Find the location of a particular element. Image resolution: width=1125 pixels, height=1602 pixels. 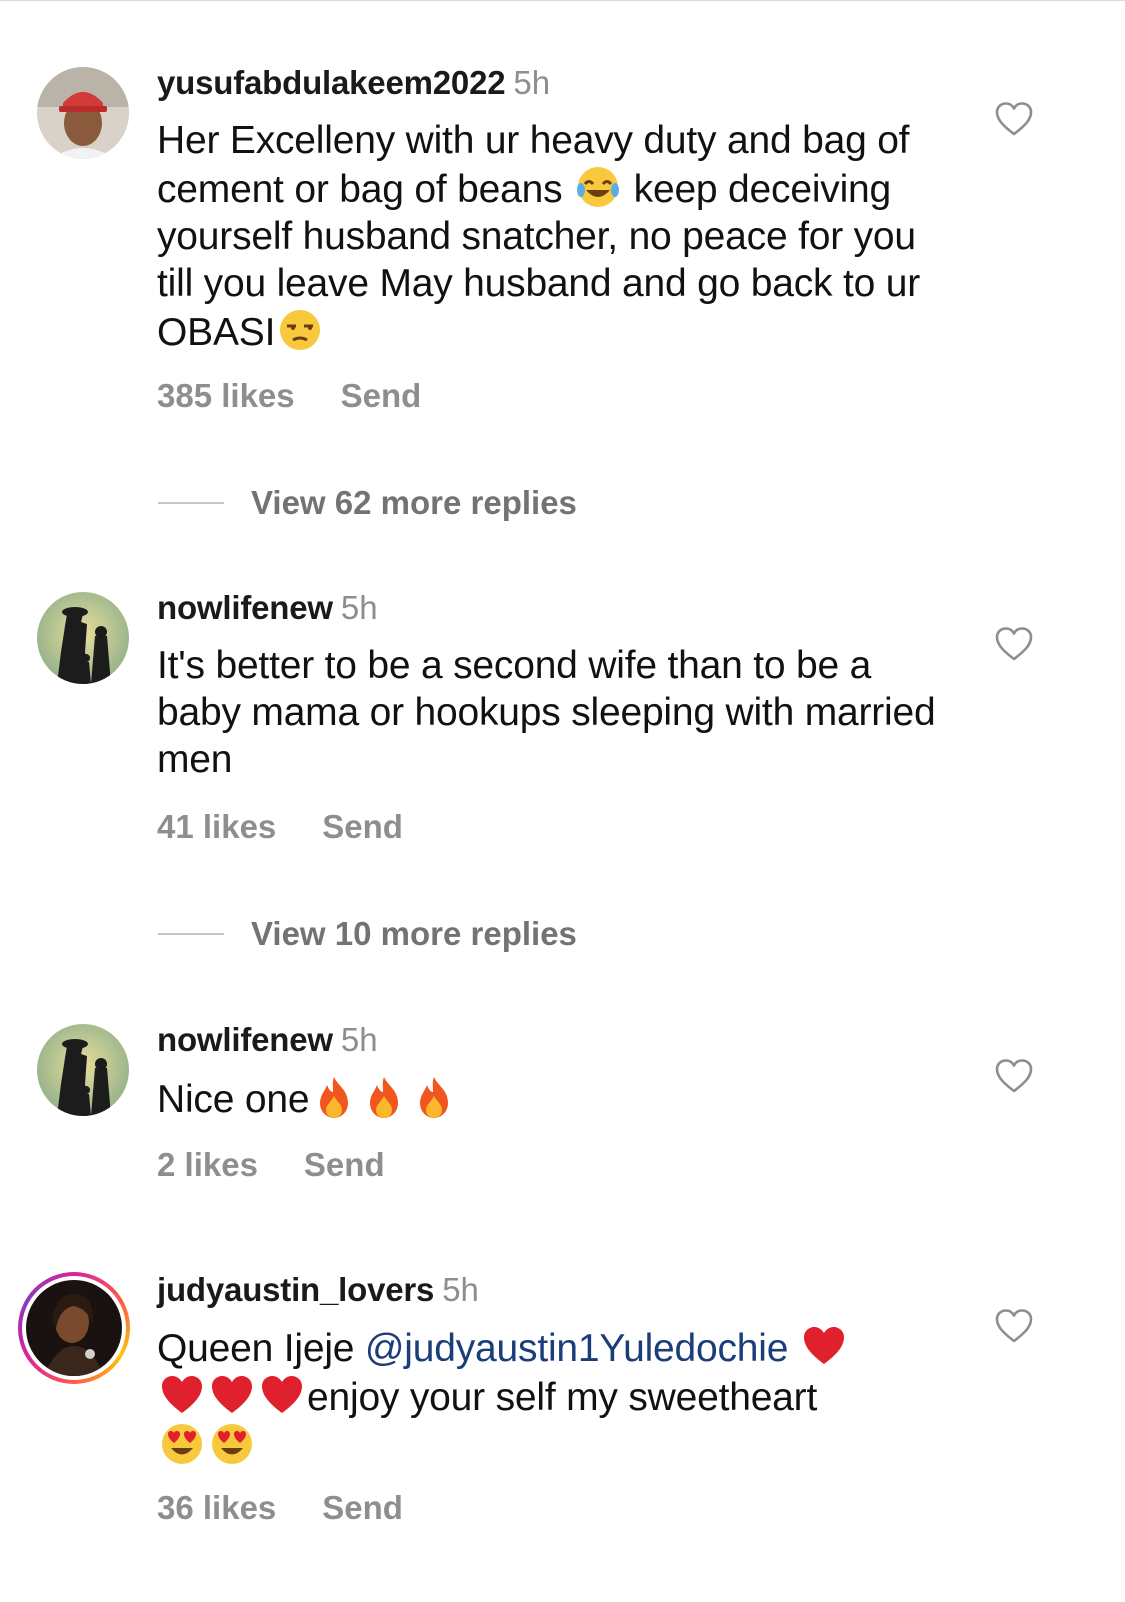

story-ring-avatar is located at coordinates (74, 1328).